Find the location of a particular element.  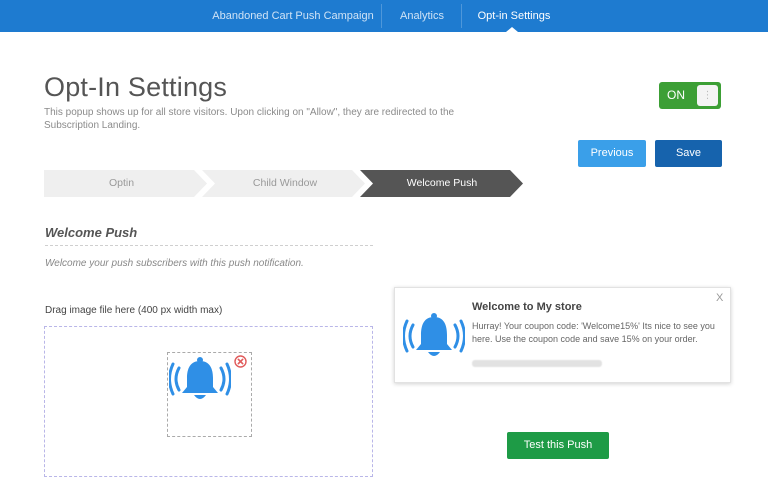

test-push-button: Test this Push is located at coordinates (558, 445).